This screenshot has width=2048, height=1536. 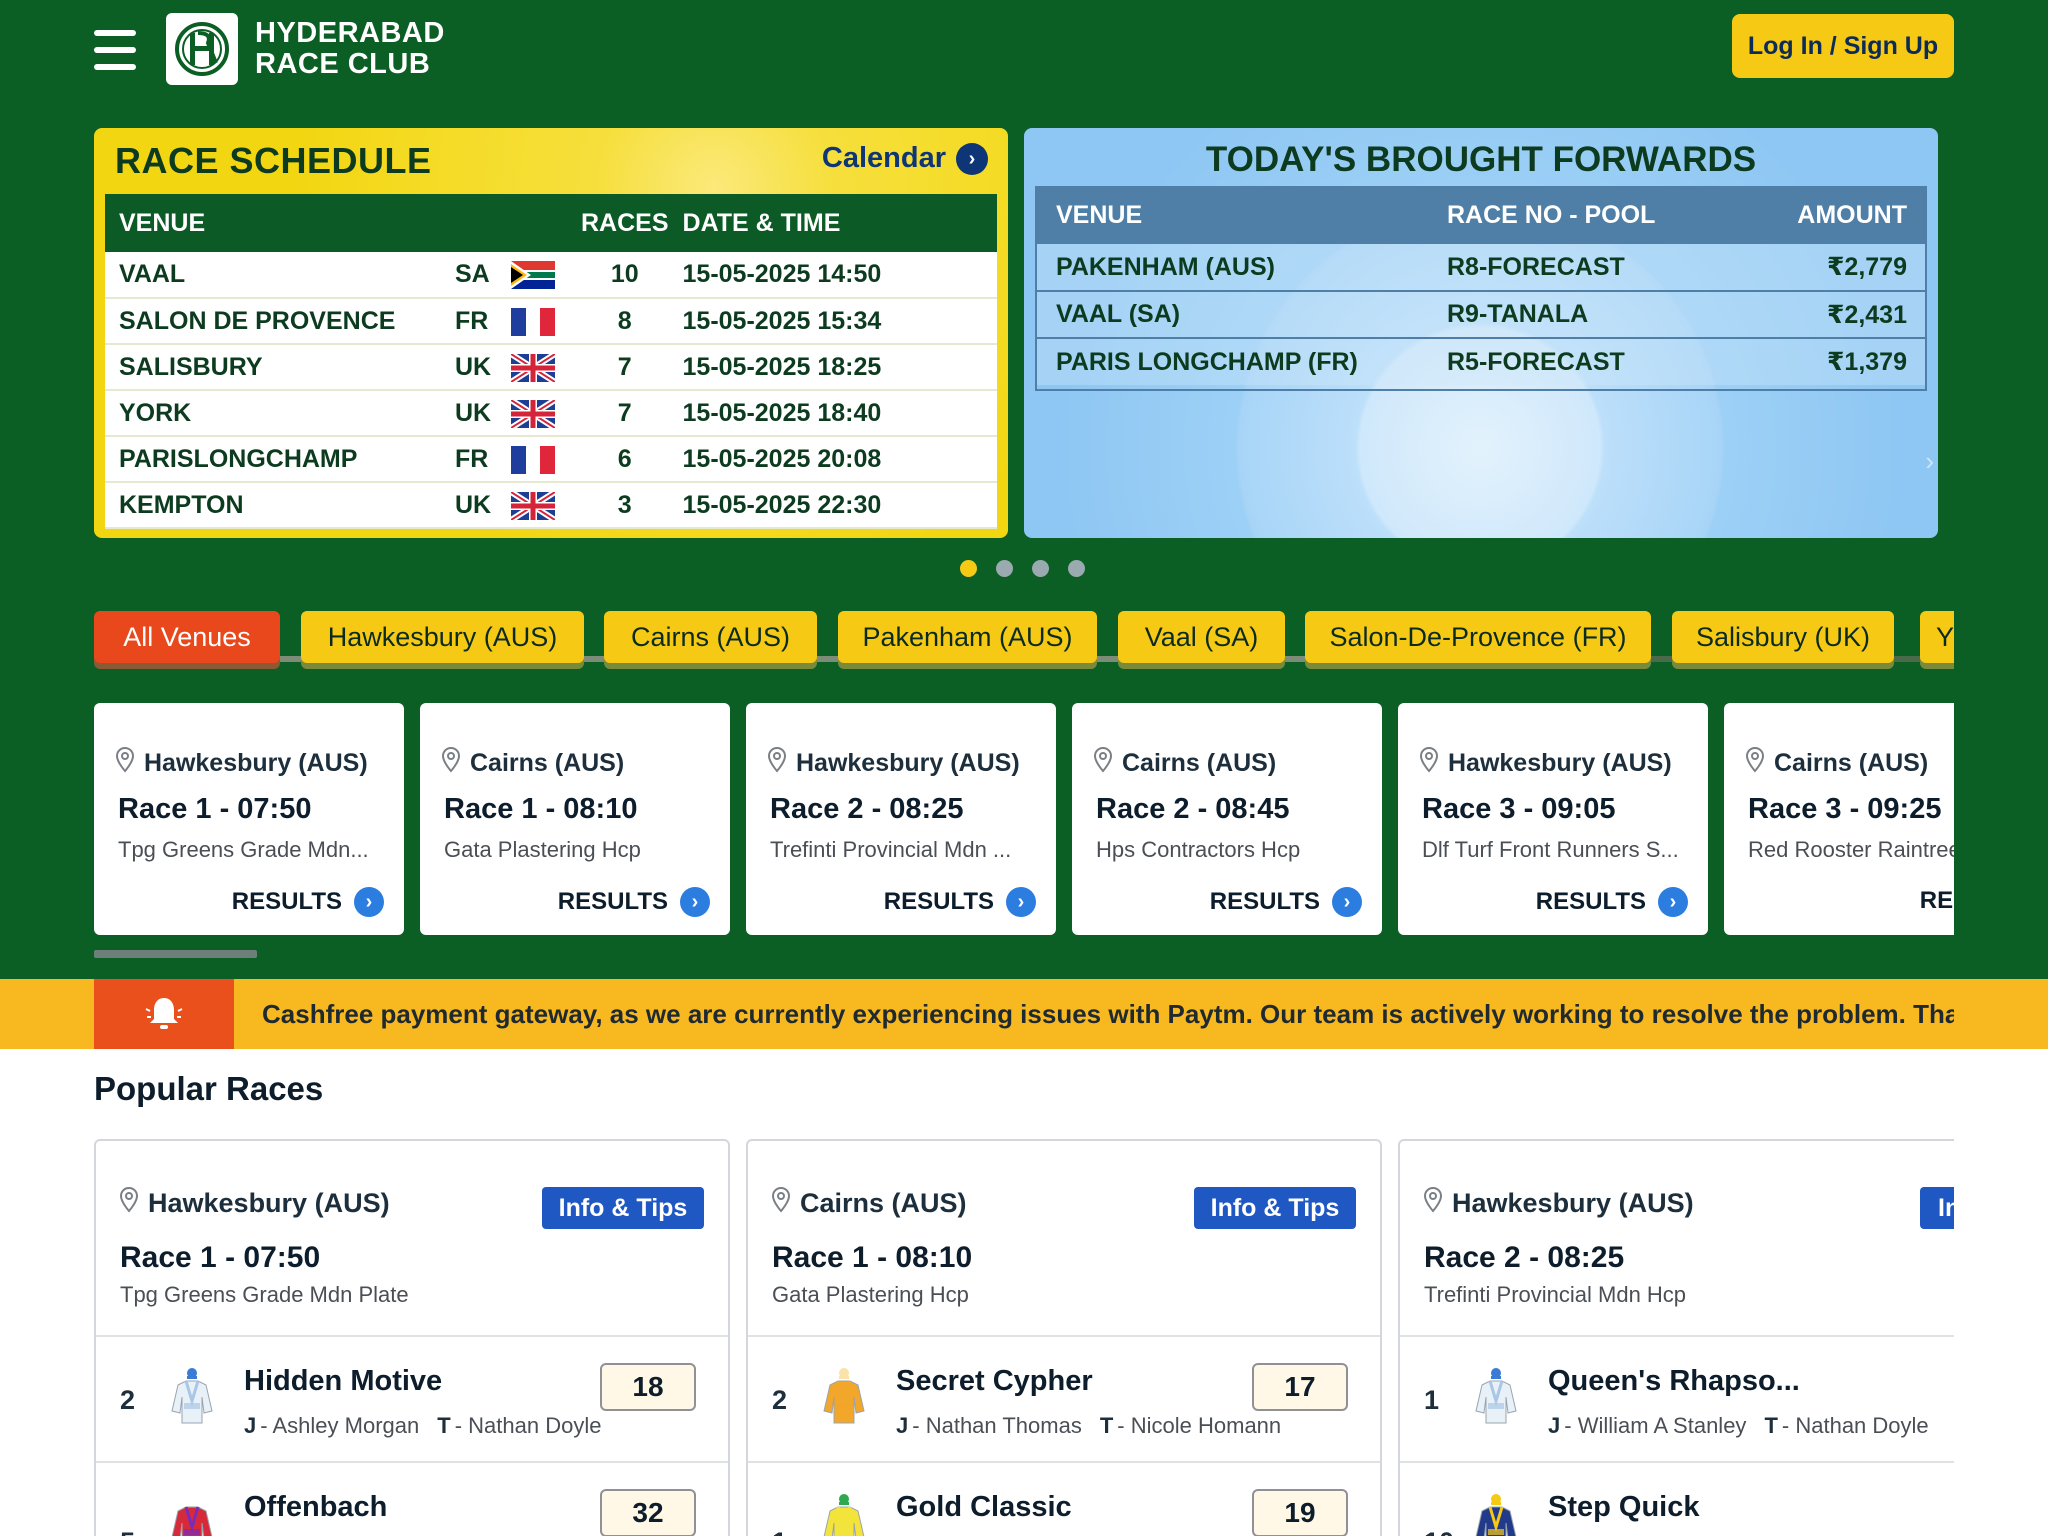 I want to click on odds-button: 19, so click(x=1300, y=1512).